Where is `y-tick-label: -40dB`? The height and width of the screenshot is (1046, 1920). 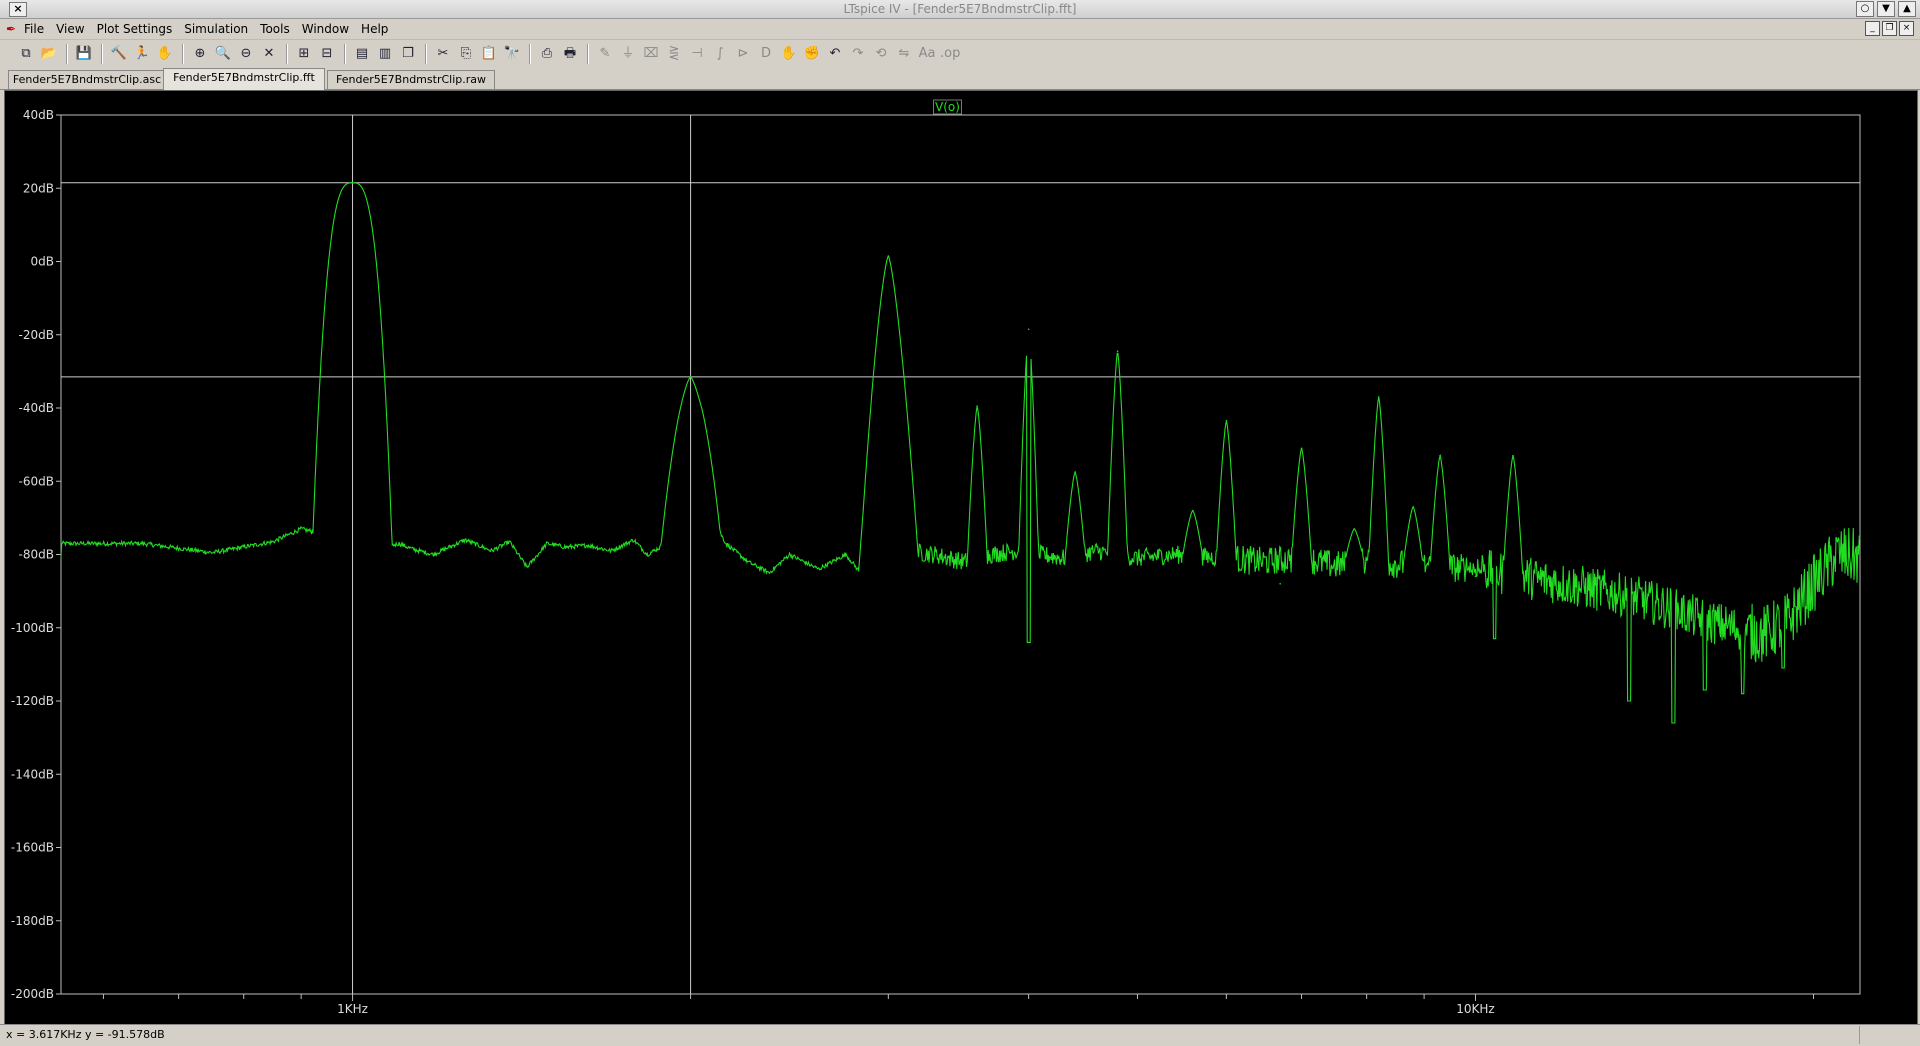
y-tick-label: -40dB is located at coordinates (36, 408).